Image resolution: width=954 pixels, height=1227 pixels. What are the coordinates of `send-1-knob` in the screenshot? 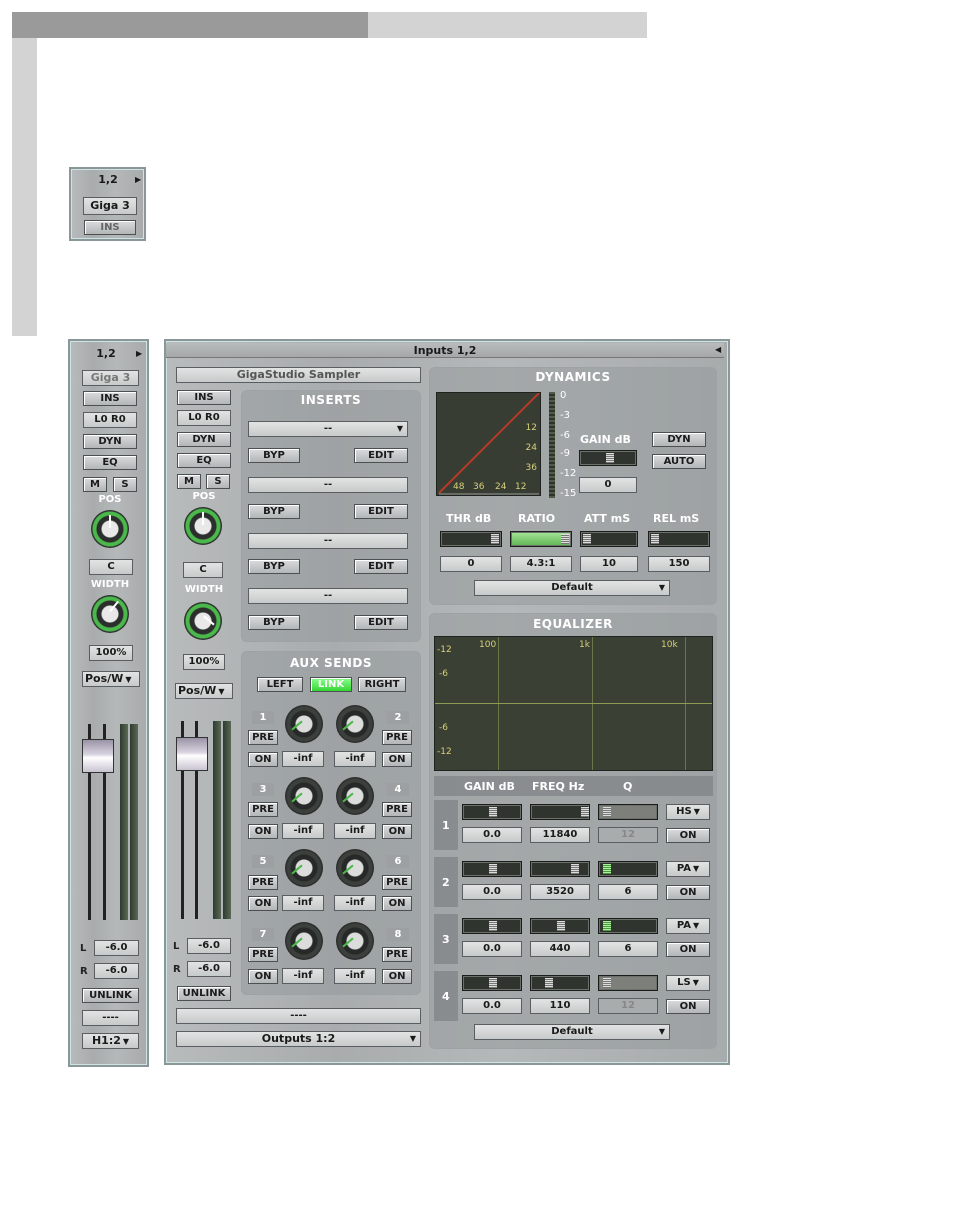 It's located at (304, 724).